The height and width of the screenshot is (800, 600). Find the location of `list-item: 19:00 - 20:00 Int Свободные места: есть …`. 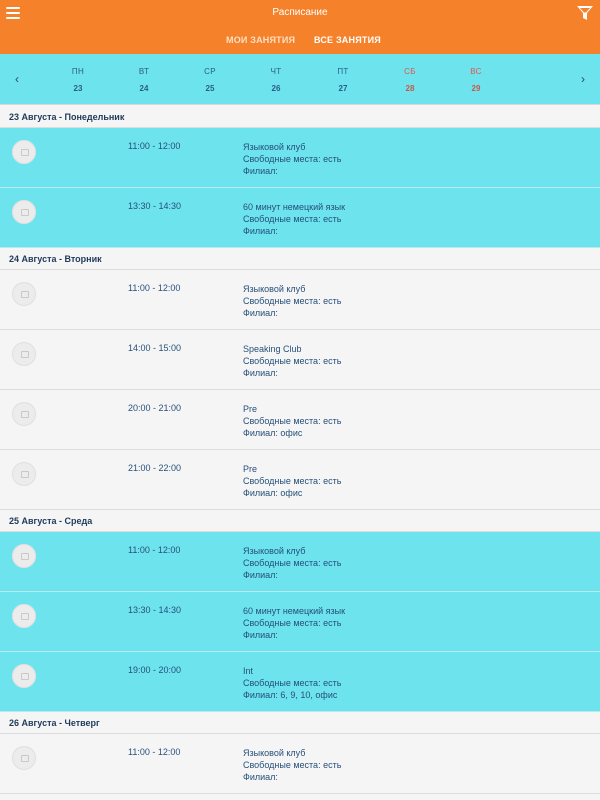

list-item: 19:00 - 20:00 Int Свободные места: есть … is located at coordinates (300, 682).